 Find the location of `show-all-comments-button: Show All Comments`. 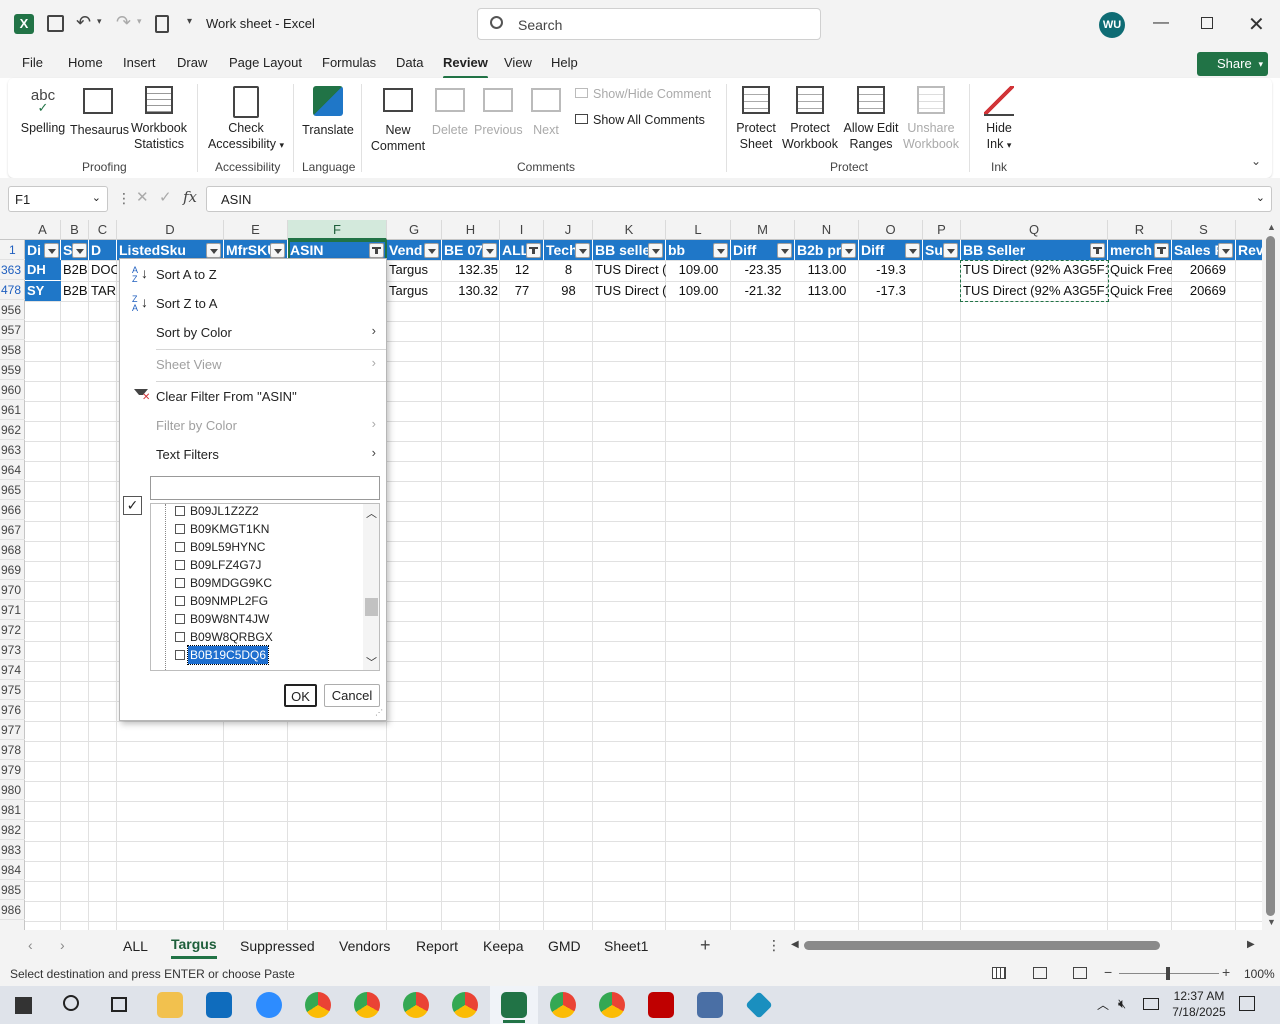

show-all-comments-button: Show All Comments is located at coordinates (640, 120).